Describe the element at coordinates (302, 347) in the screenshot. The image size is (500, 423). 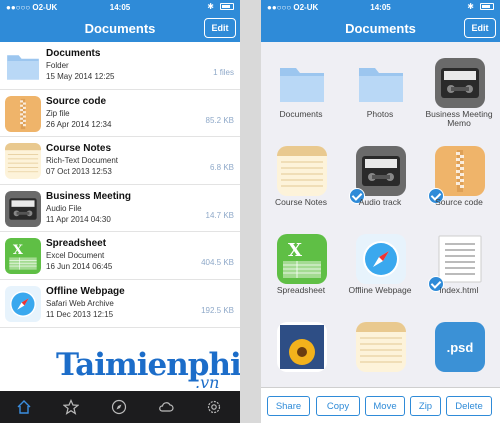
I see `image-icon` at that location.